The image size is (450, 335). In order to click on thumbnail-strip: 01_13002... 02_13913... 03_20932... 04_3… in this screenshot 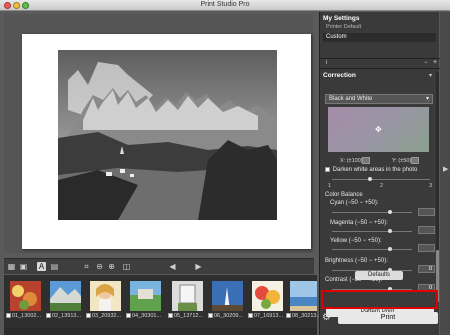, I will do `click(162, 301)`.